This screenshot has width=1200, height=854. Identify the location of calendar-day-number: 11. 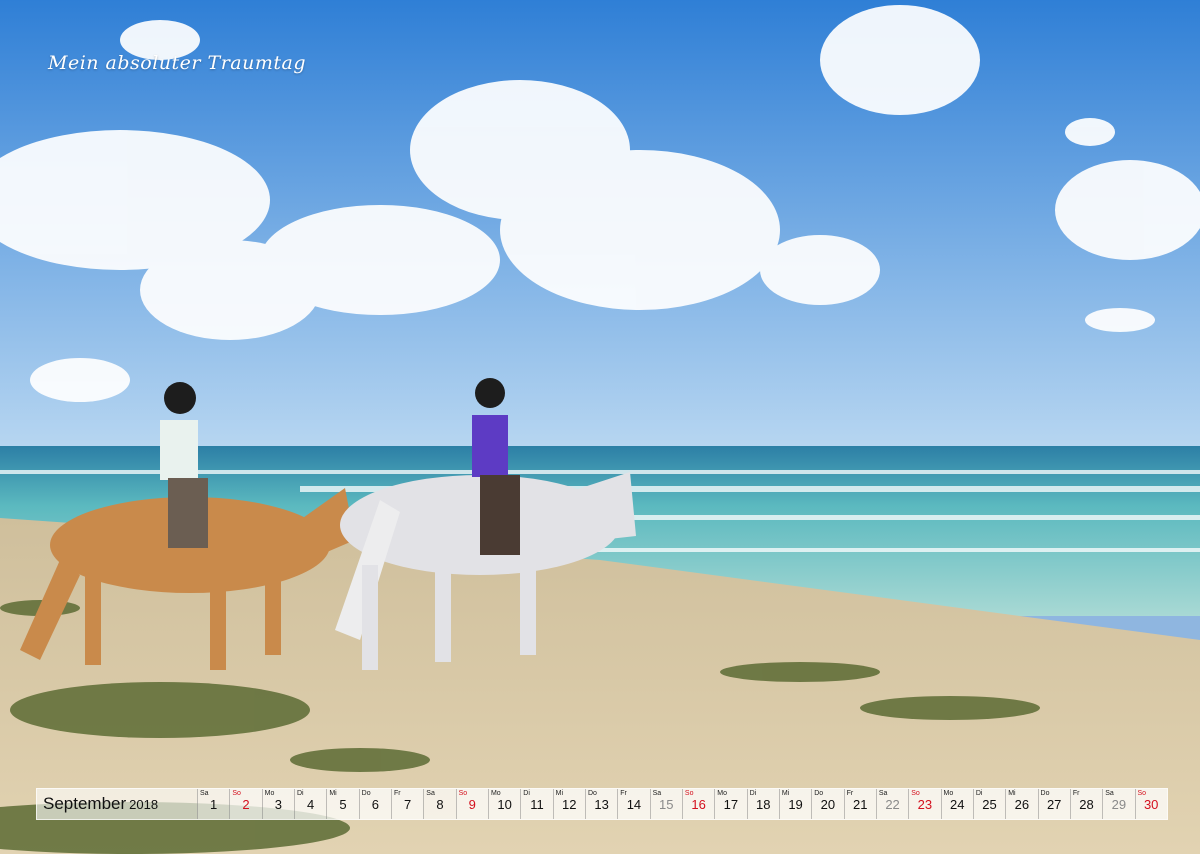
(537, 804).